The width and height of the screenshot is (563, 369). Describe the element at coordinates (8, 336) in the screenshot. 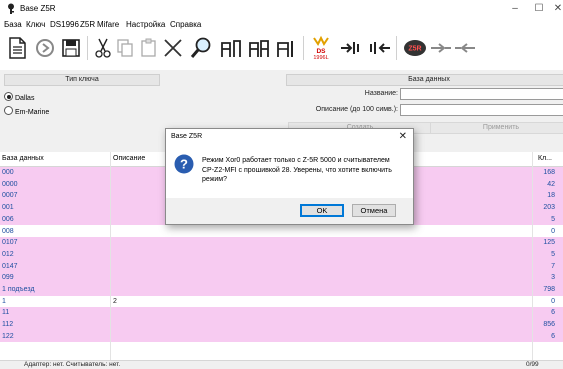

I see `cell-database-name: 122` at that location.